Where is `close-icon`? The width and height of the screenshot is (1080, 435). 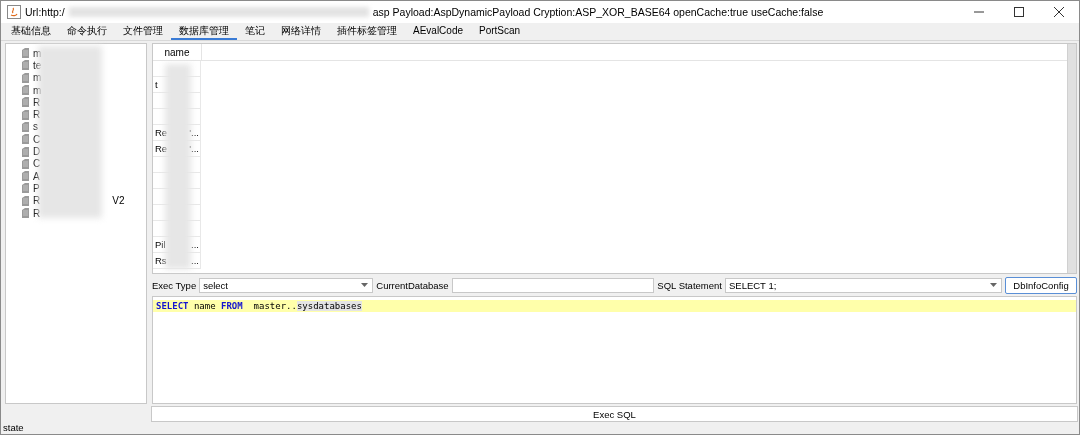
close-icon is located at coordinates (1059, 12).